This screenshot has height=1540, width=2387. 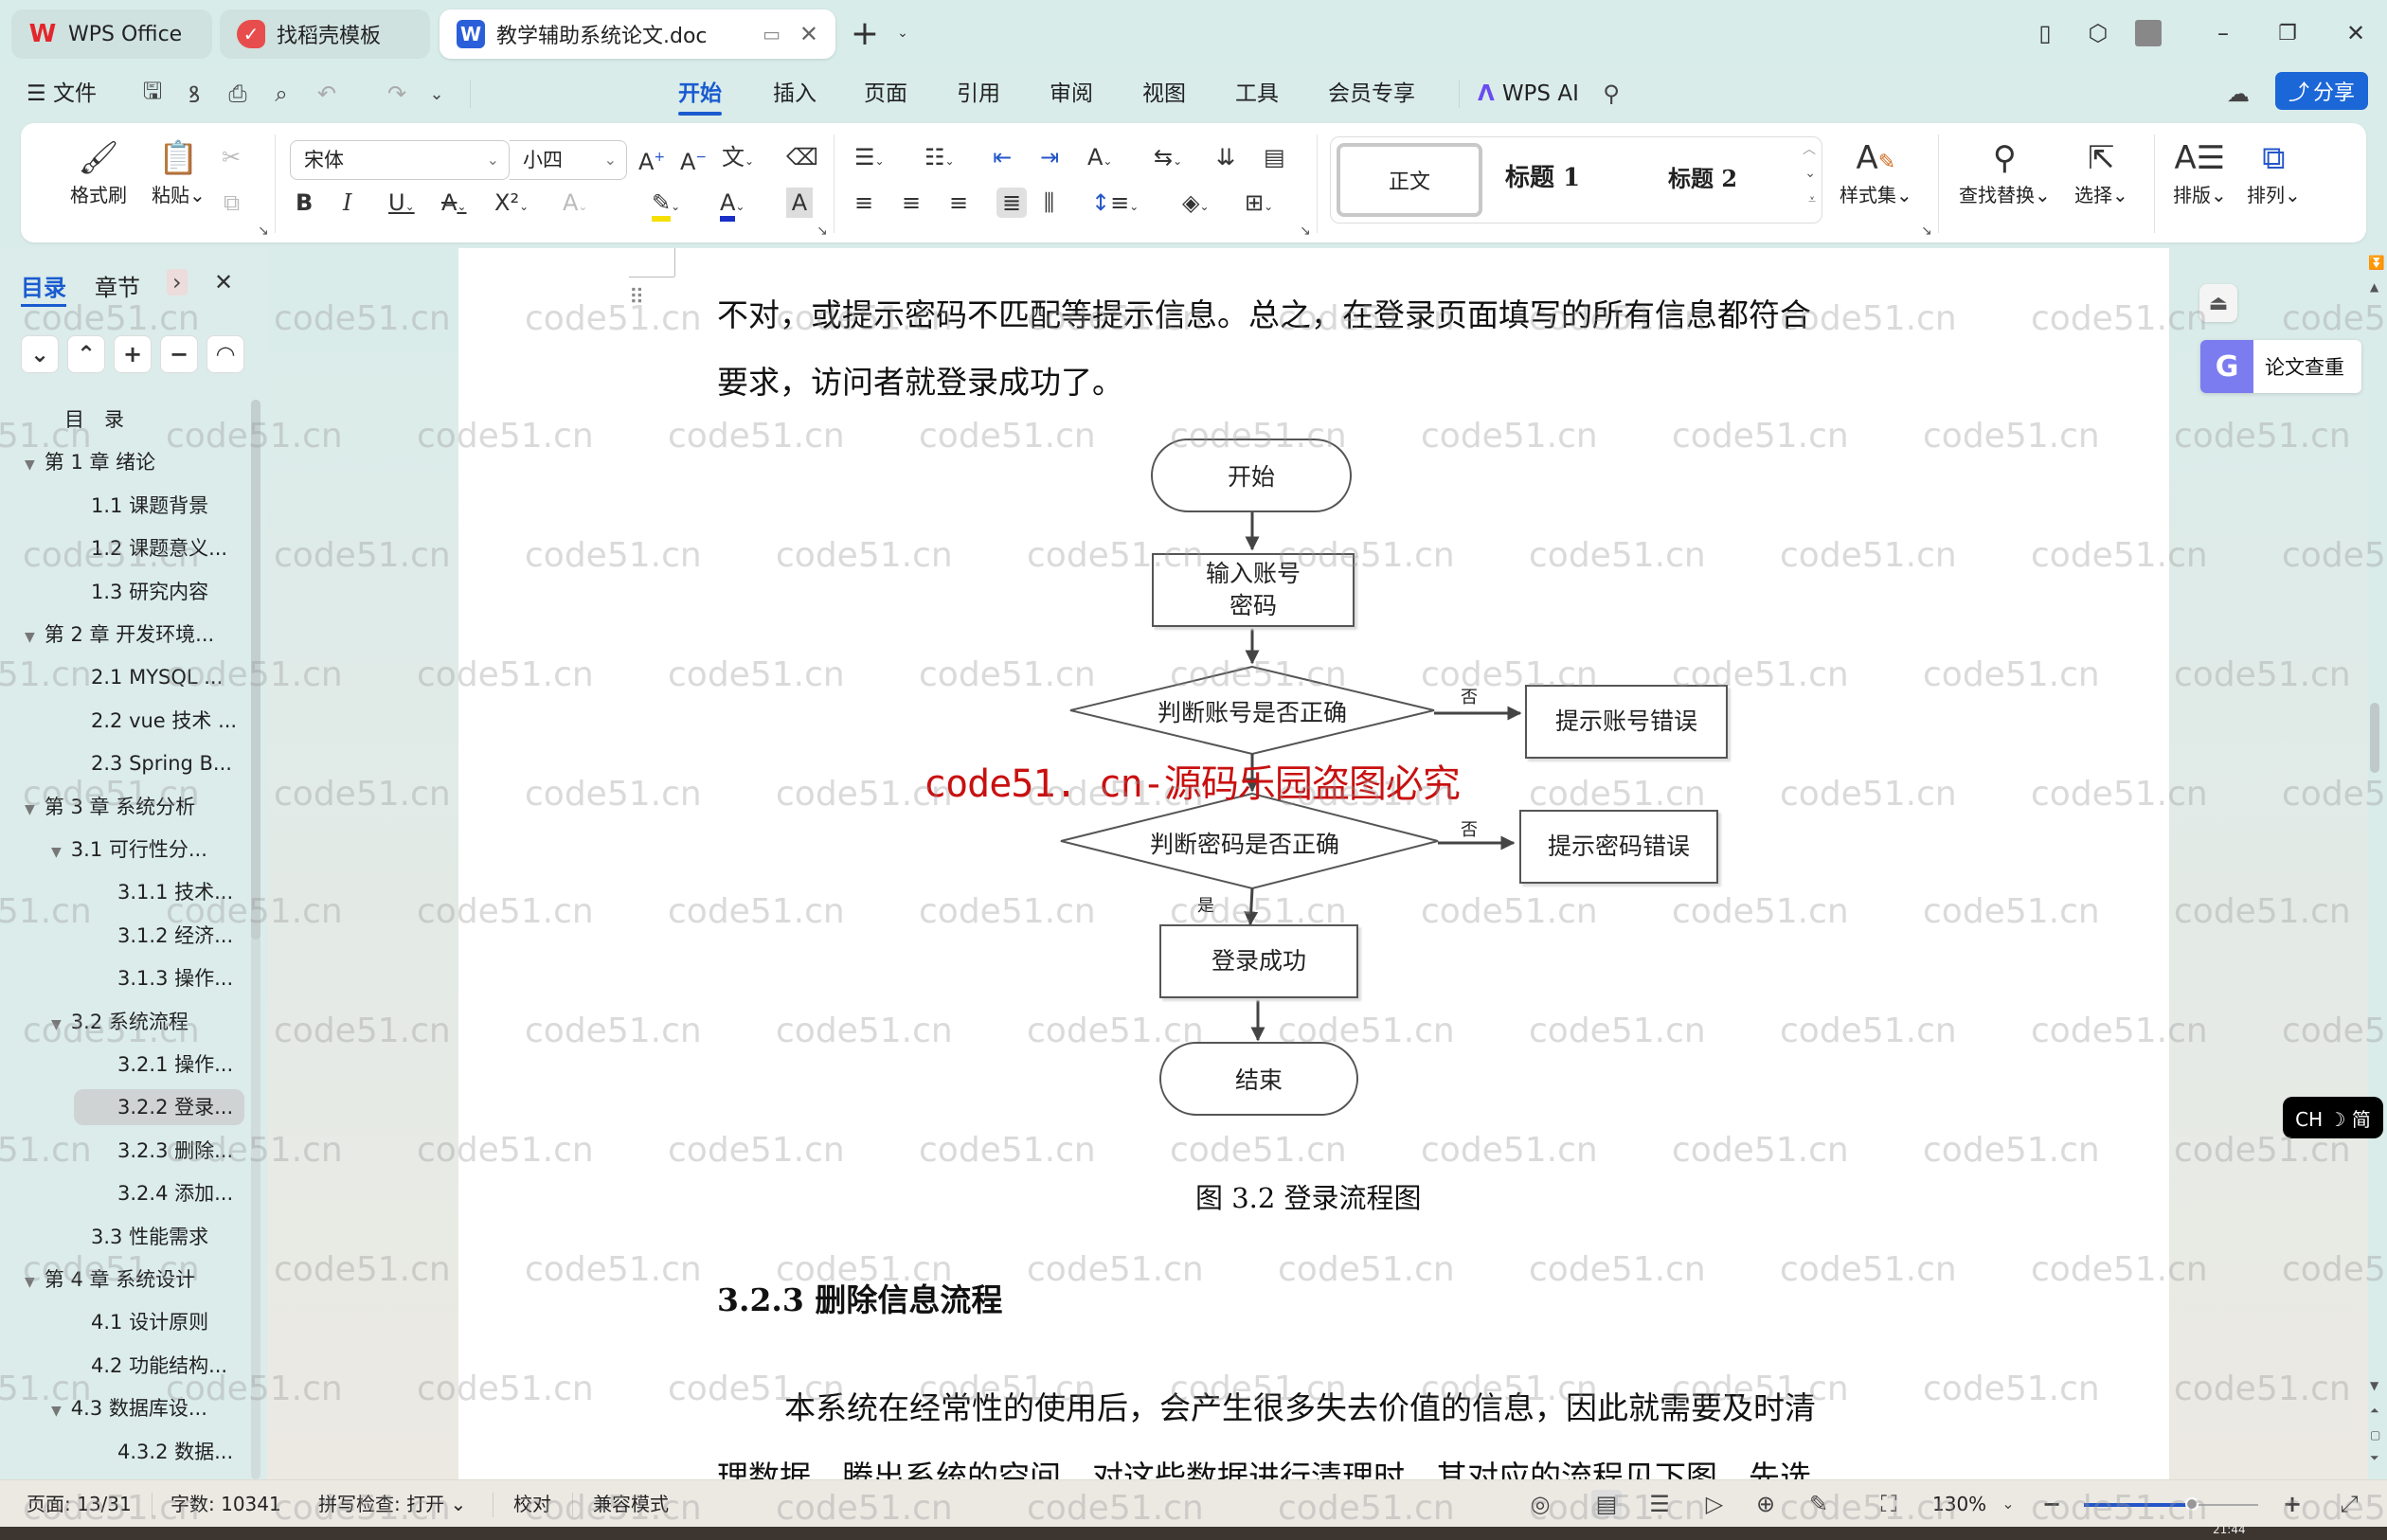 I want to click on zoom-in-button: +, so click(x=2292, y=1504).